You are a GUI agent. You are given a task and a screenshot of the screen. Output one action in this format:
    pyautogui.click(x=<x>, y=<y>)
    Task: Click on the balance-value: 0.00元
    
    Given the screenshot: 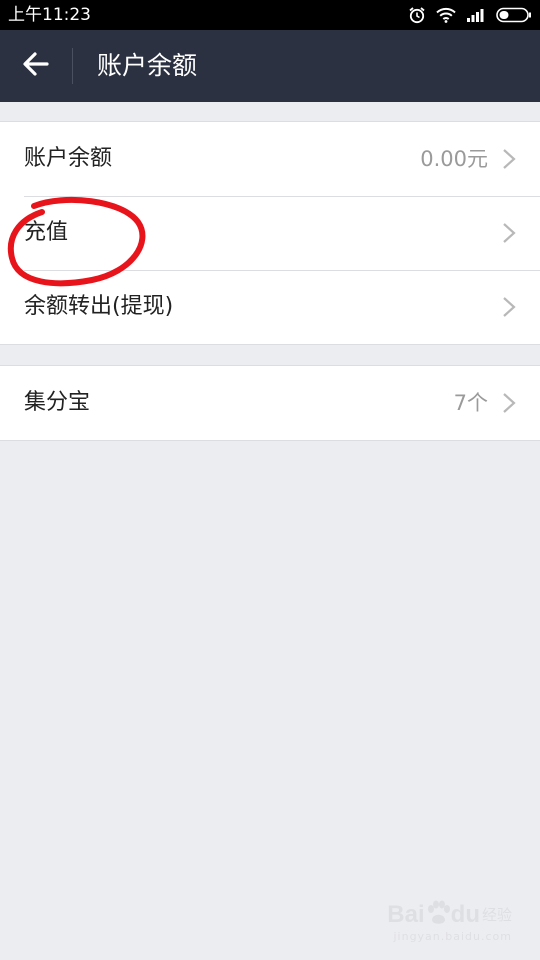 What is the action you would take?
    pyautogui.click(x=454, y=159)
    